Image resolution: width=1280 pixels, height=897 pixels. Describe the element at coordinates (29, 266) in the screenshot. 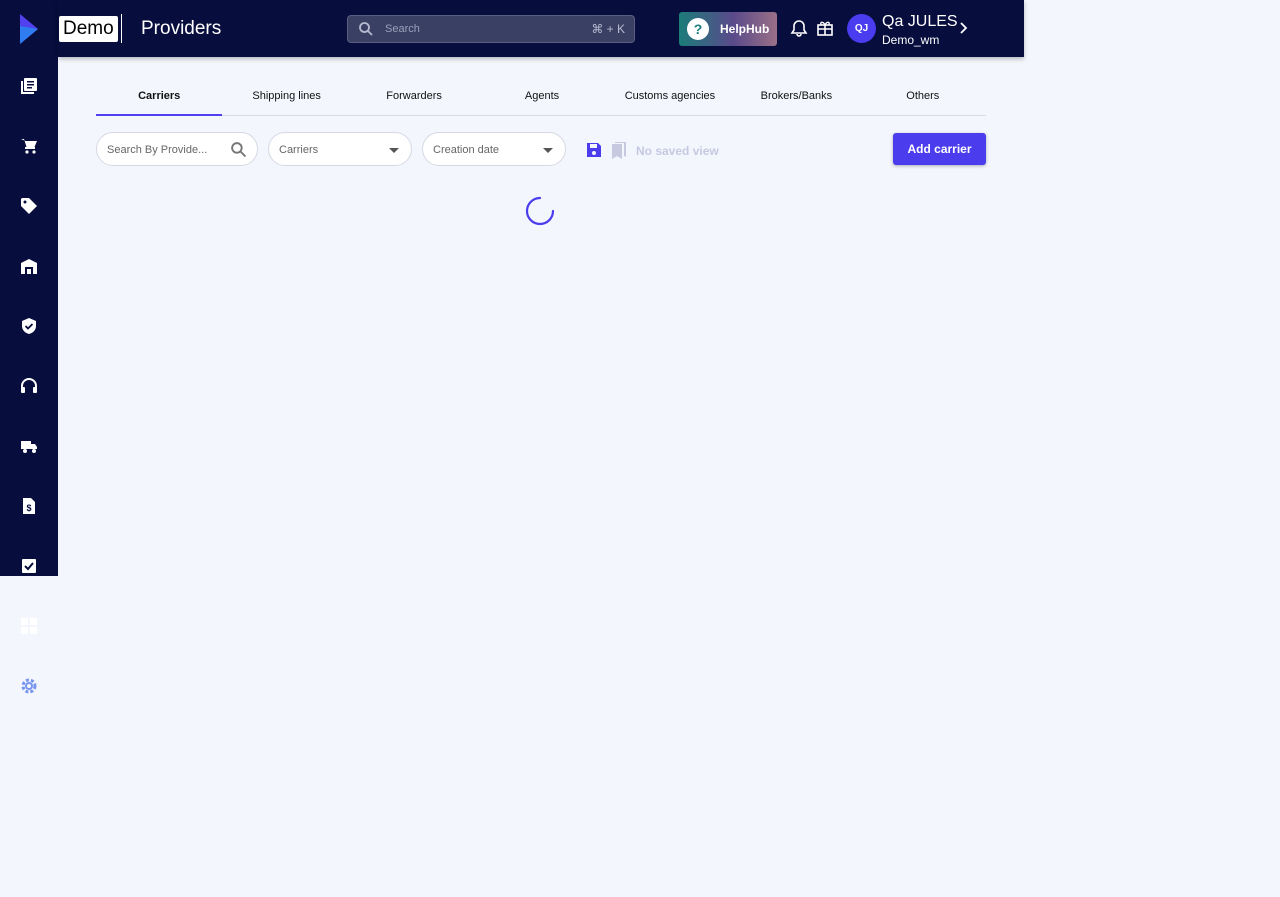

I see `warehouse-icon` at that location.